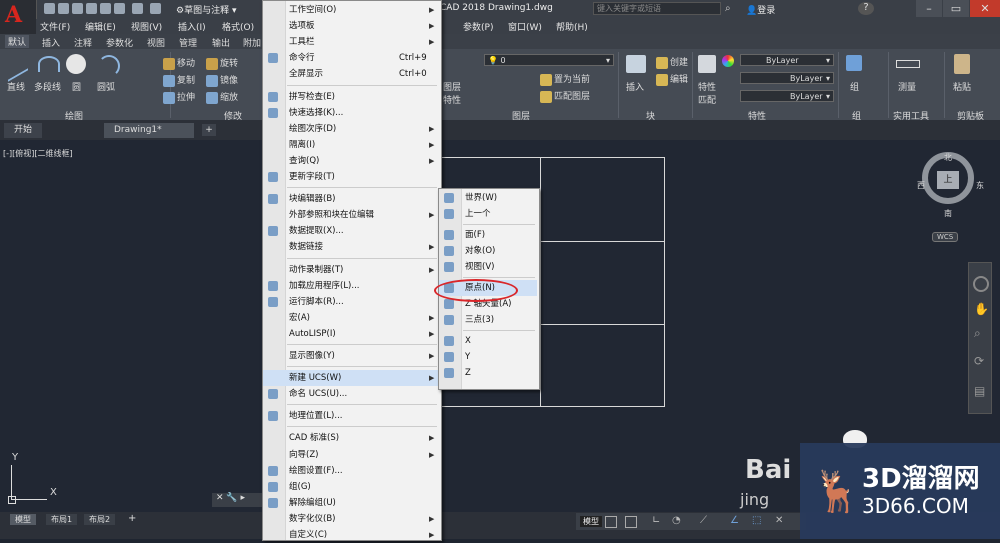 This screenshot has height=543, width=1000. What do you see at coordinates (351, 270) in the screenshot?
I see `tools-menu-item: 动作录制器(T) ▶` at bounding box center [351, 270].